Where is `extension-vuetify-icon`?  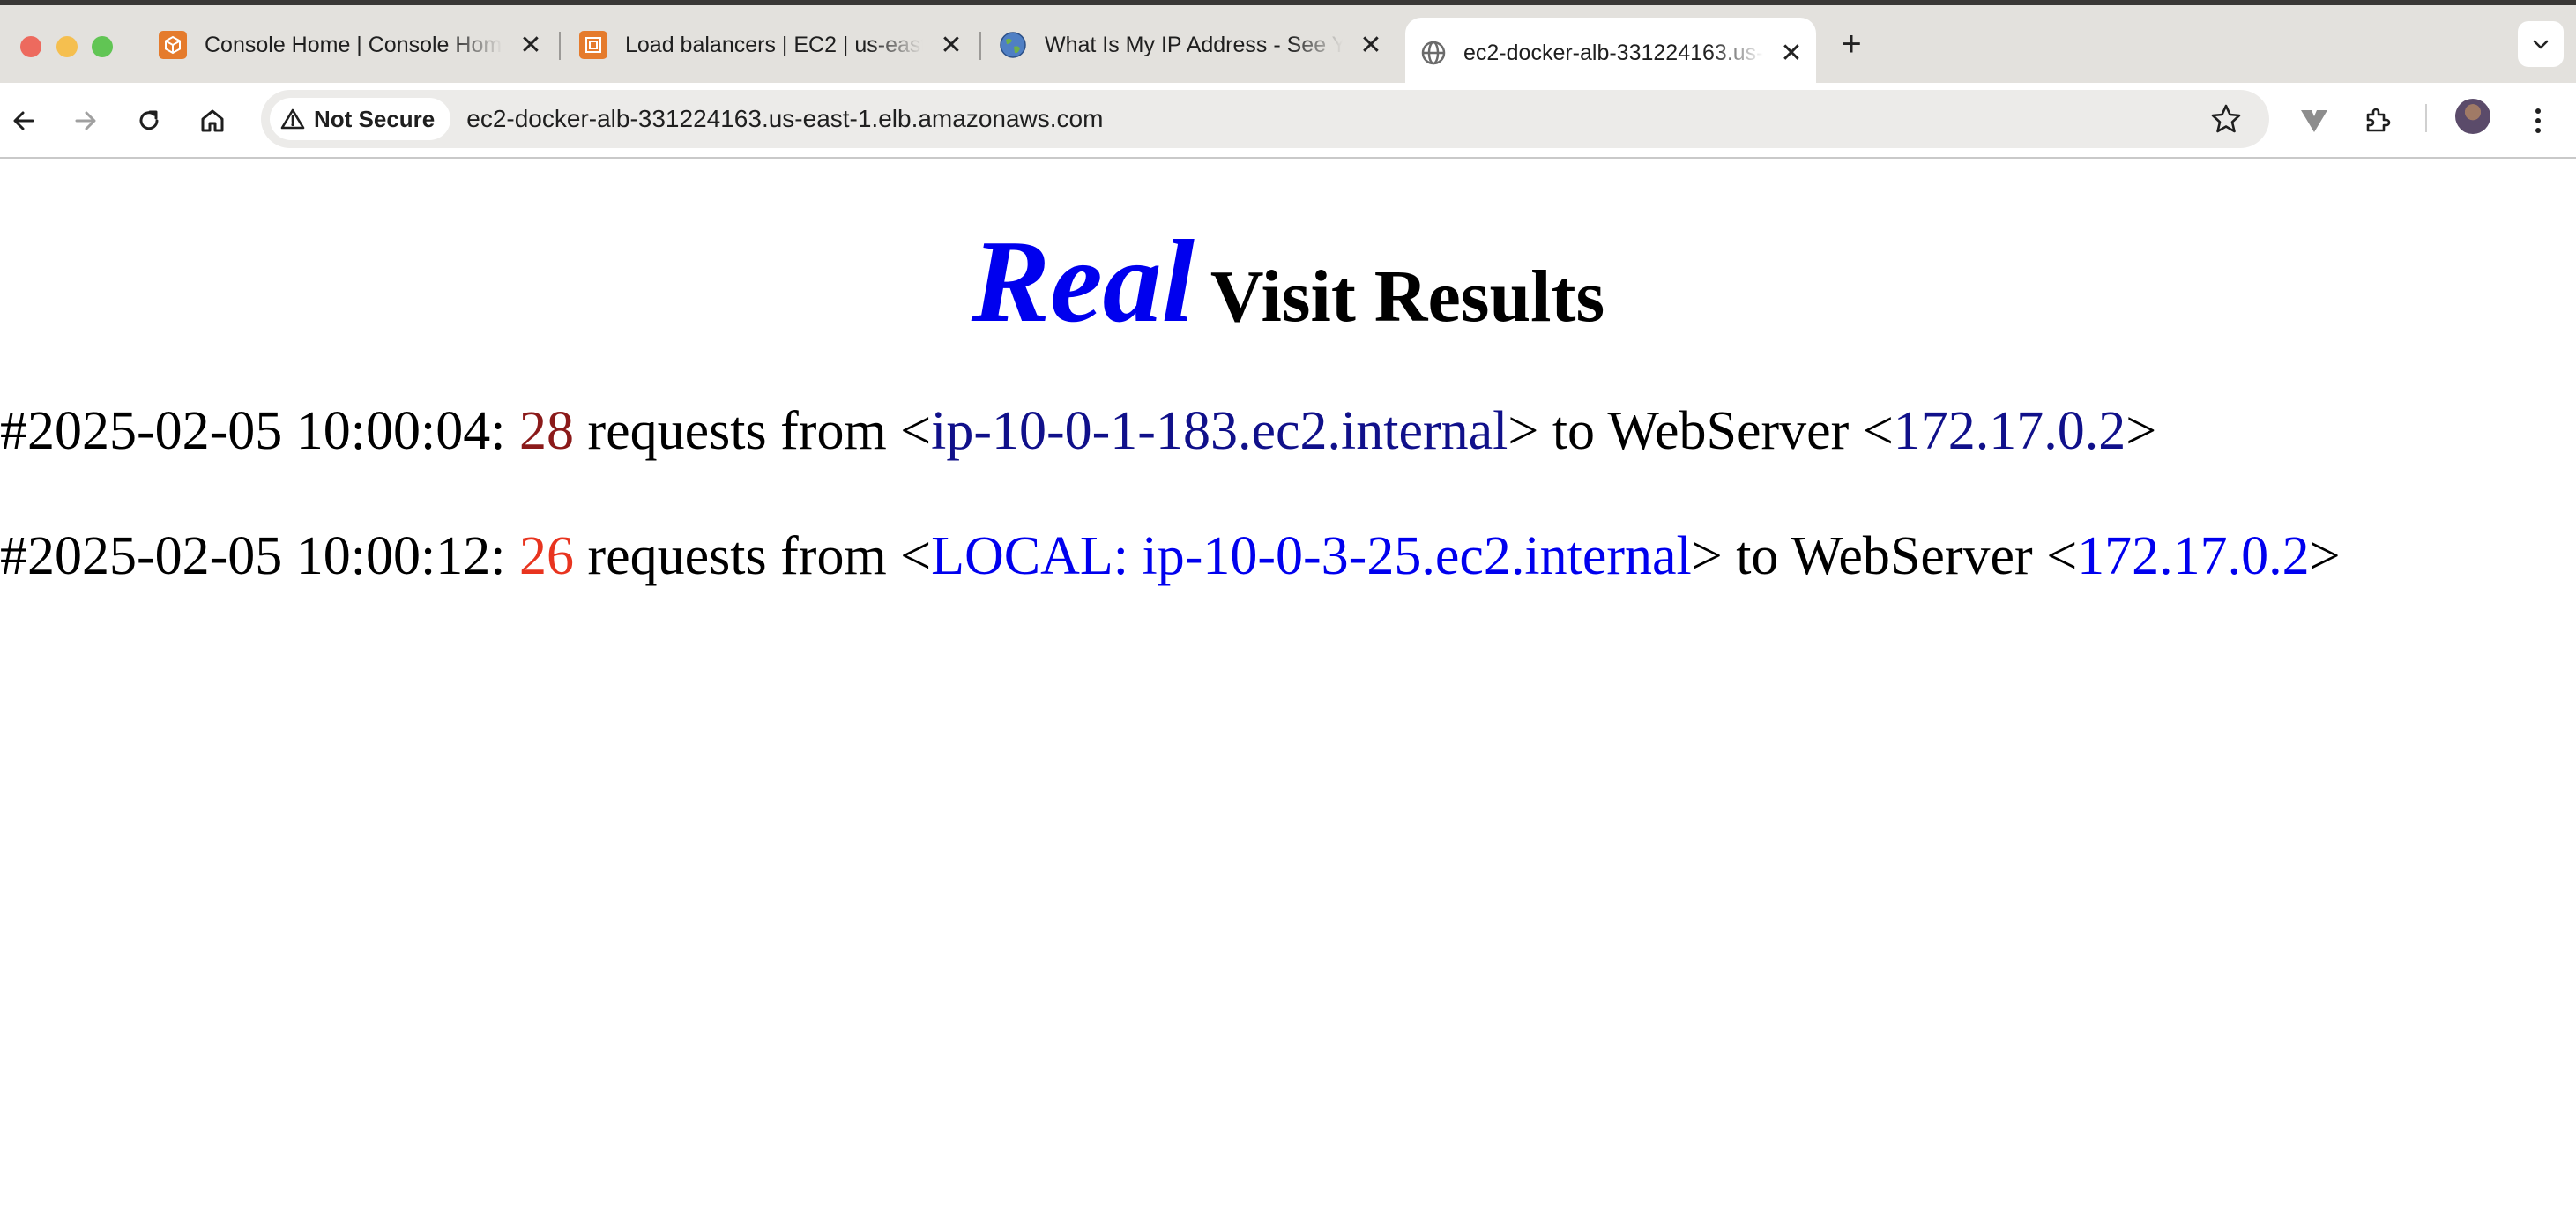 extension-vuetify-icon is located at coordinates (2315, 120).